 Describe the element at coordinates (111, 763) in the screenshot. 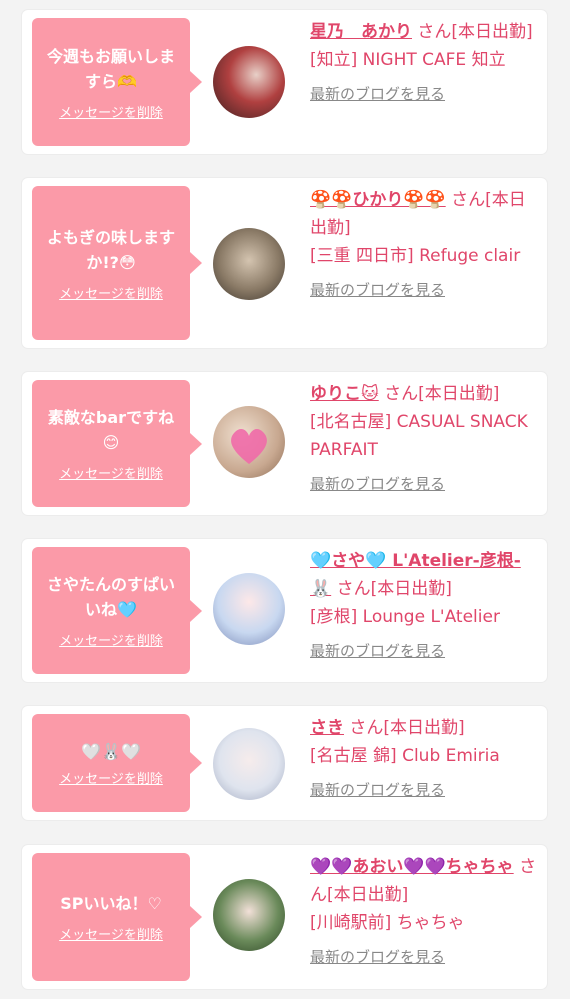

I see `message-bubble: 🤍🐰🤍 メッセージを削除` at that location.